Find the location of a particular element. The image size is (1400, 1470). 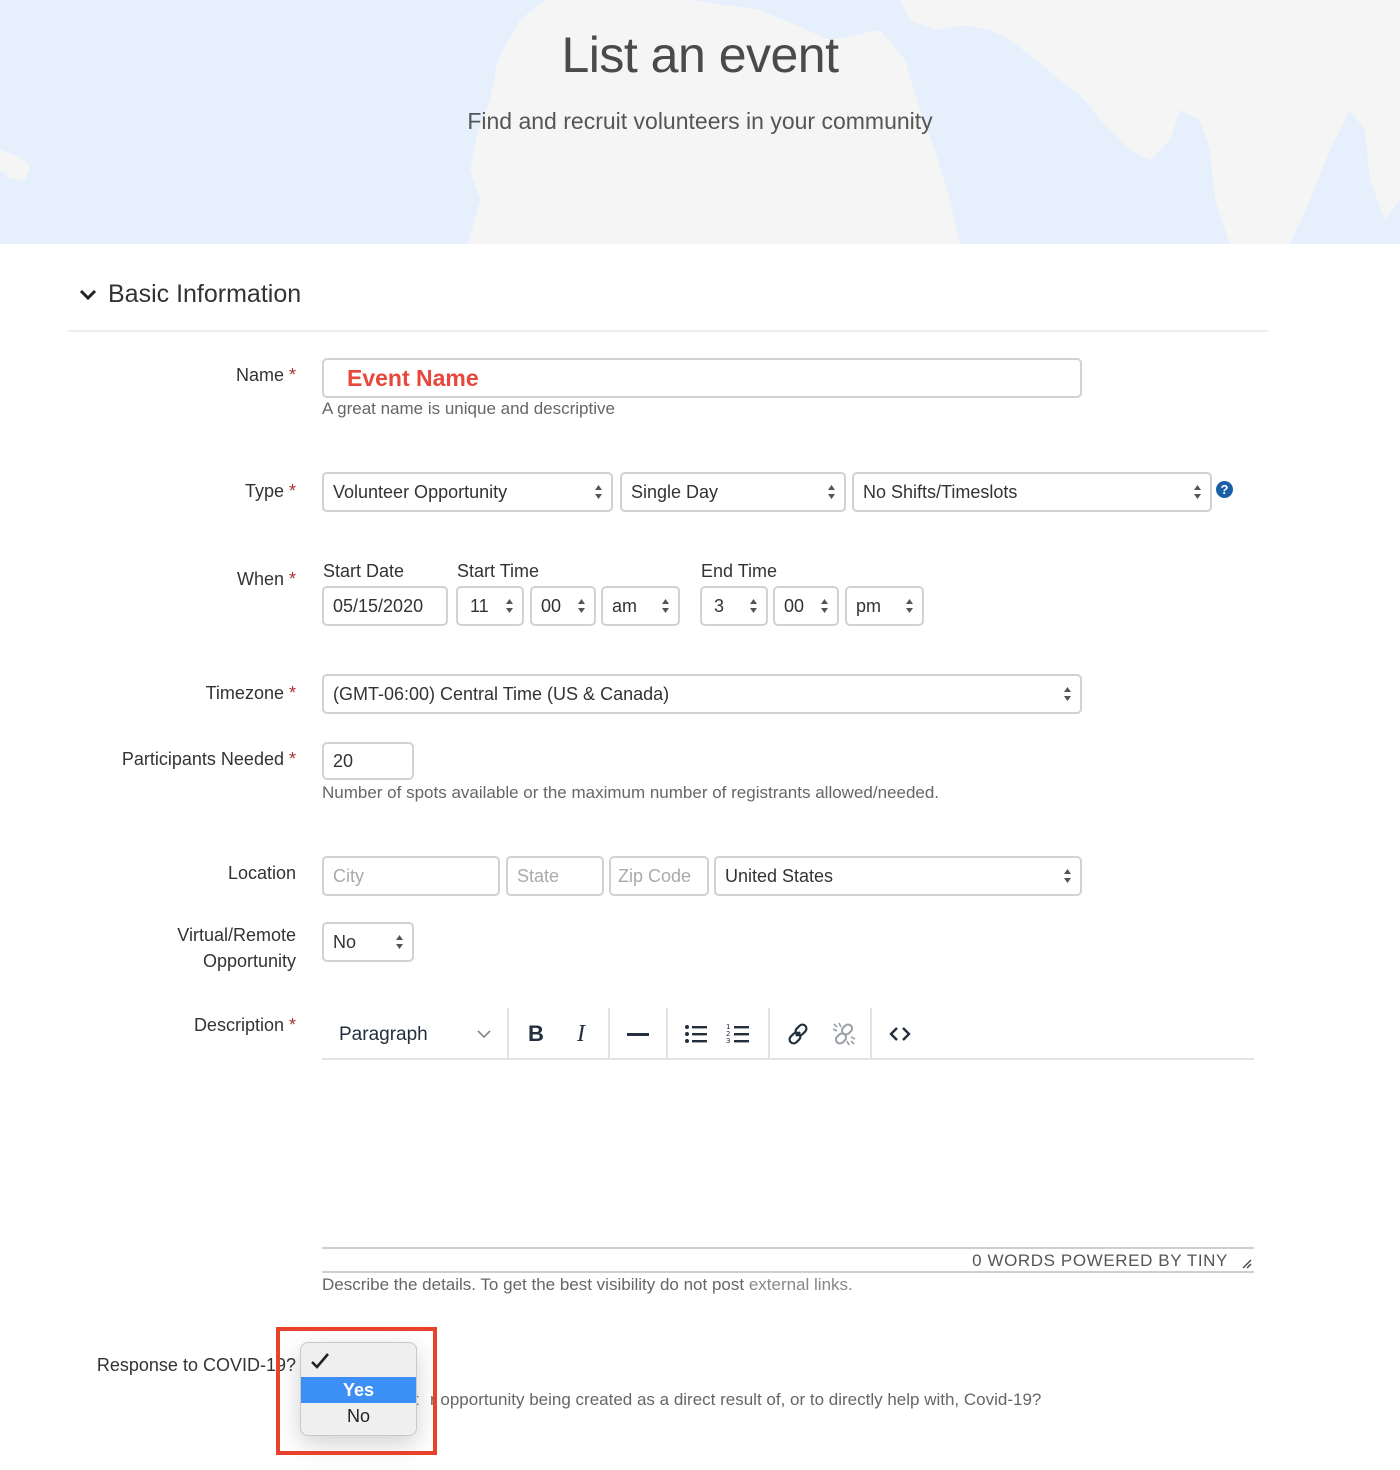

end-minute-value: 00 is located at coordinates (794, 605).